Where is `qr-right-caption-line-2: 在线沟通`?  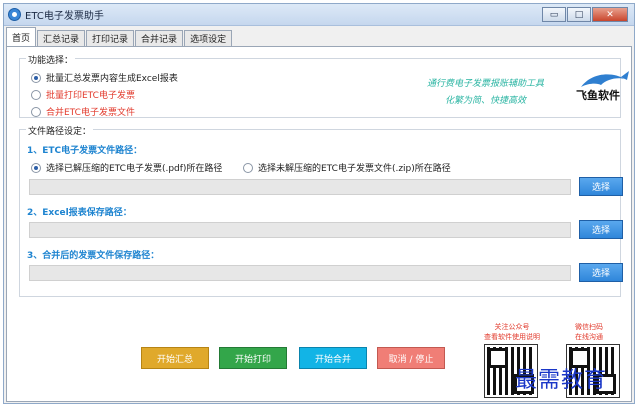 qr-right-caption-line-2: 在线沟通 is located at coordinates (589, 337).